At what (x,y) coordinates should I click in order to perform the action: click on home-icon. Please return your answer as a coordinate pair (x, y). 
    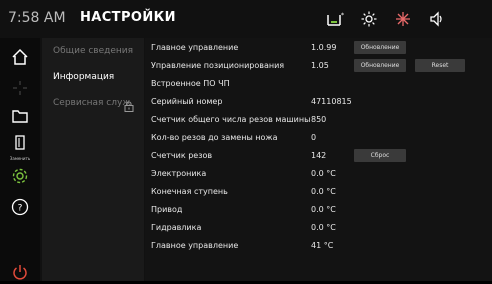
    Looking at the image, I should click on (20, 57).